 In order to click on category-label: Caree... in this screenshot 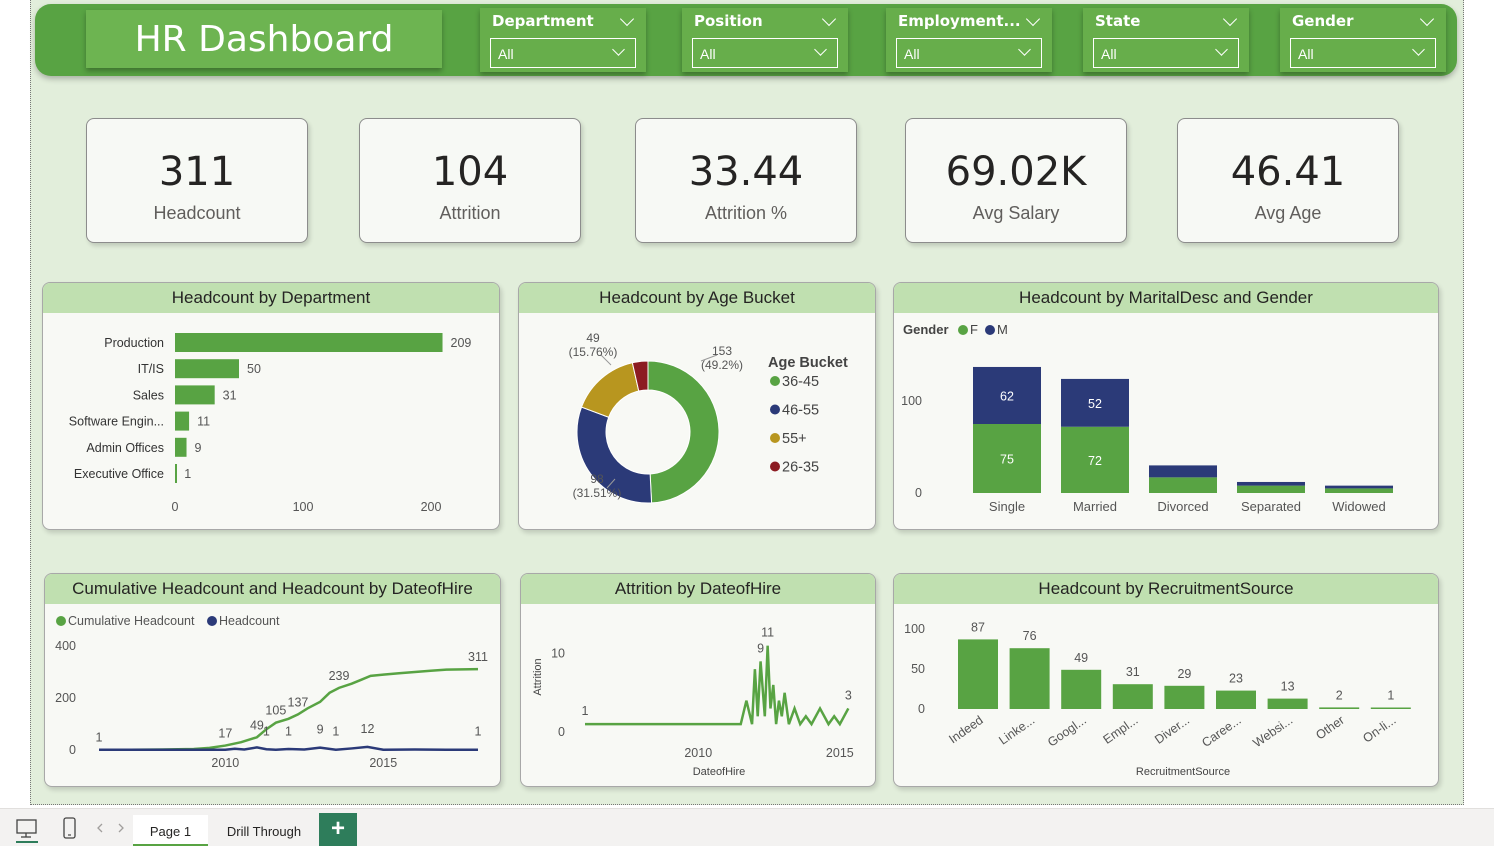, I will do `click(1221, 731)`.